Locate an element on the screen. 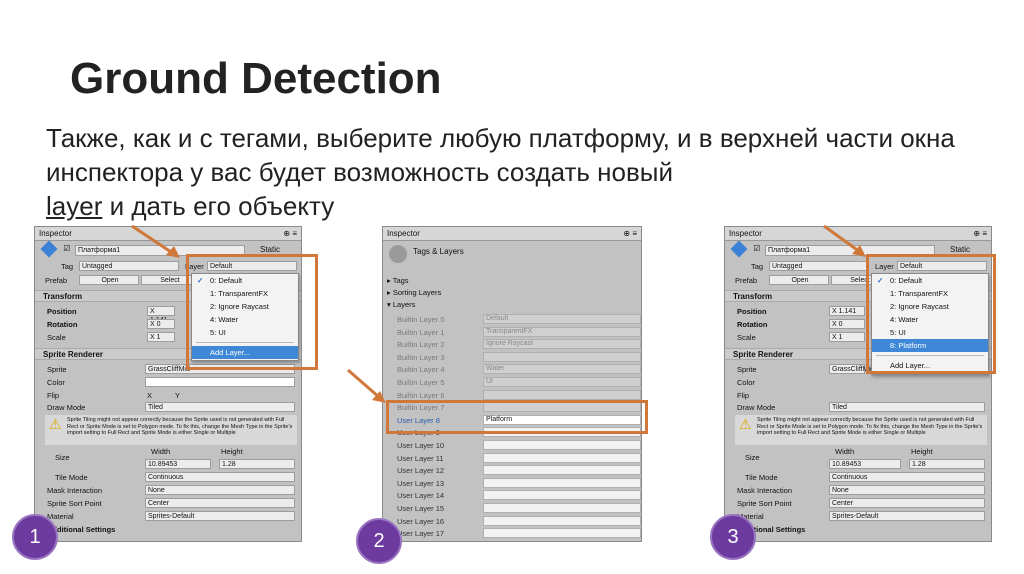 The height and width of the screenshot is (574, 1024). layers-section: ▾ Layers is located at coordinates (401, 304).